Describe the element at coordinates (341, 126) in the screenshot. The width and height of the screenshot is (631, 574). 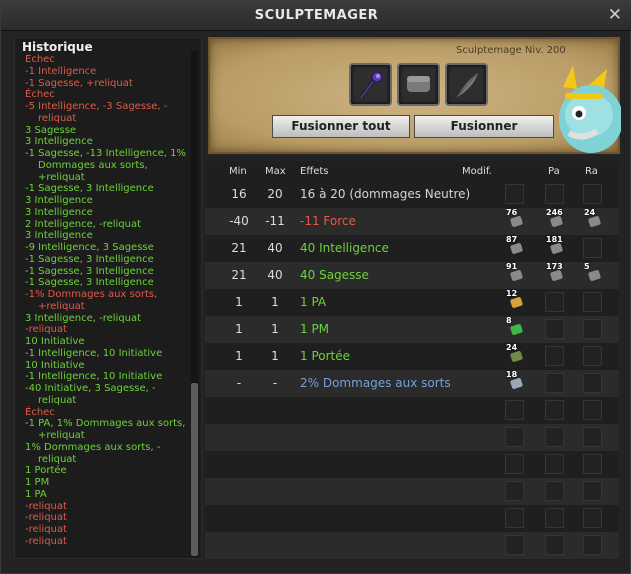
I see `fuse-all-button: Fusionner tout` at that location.